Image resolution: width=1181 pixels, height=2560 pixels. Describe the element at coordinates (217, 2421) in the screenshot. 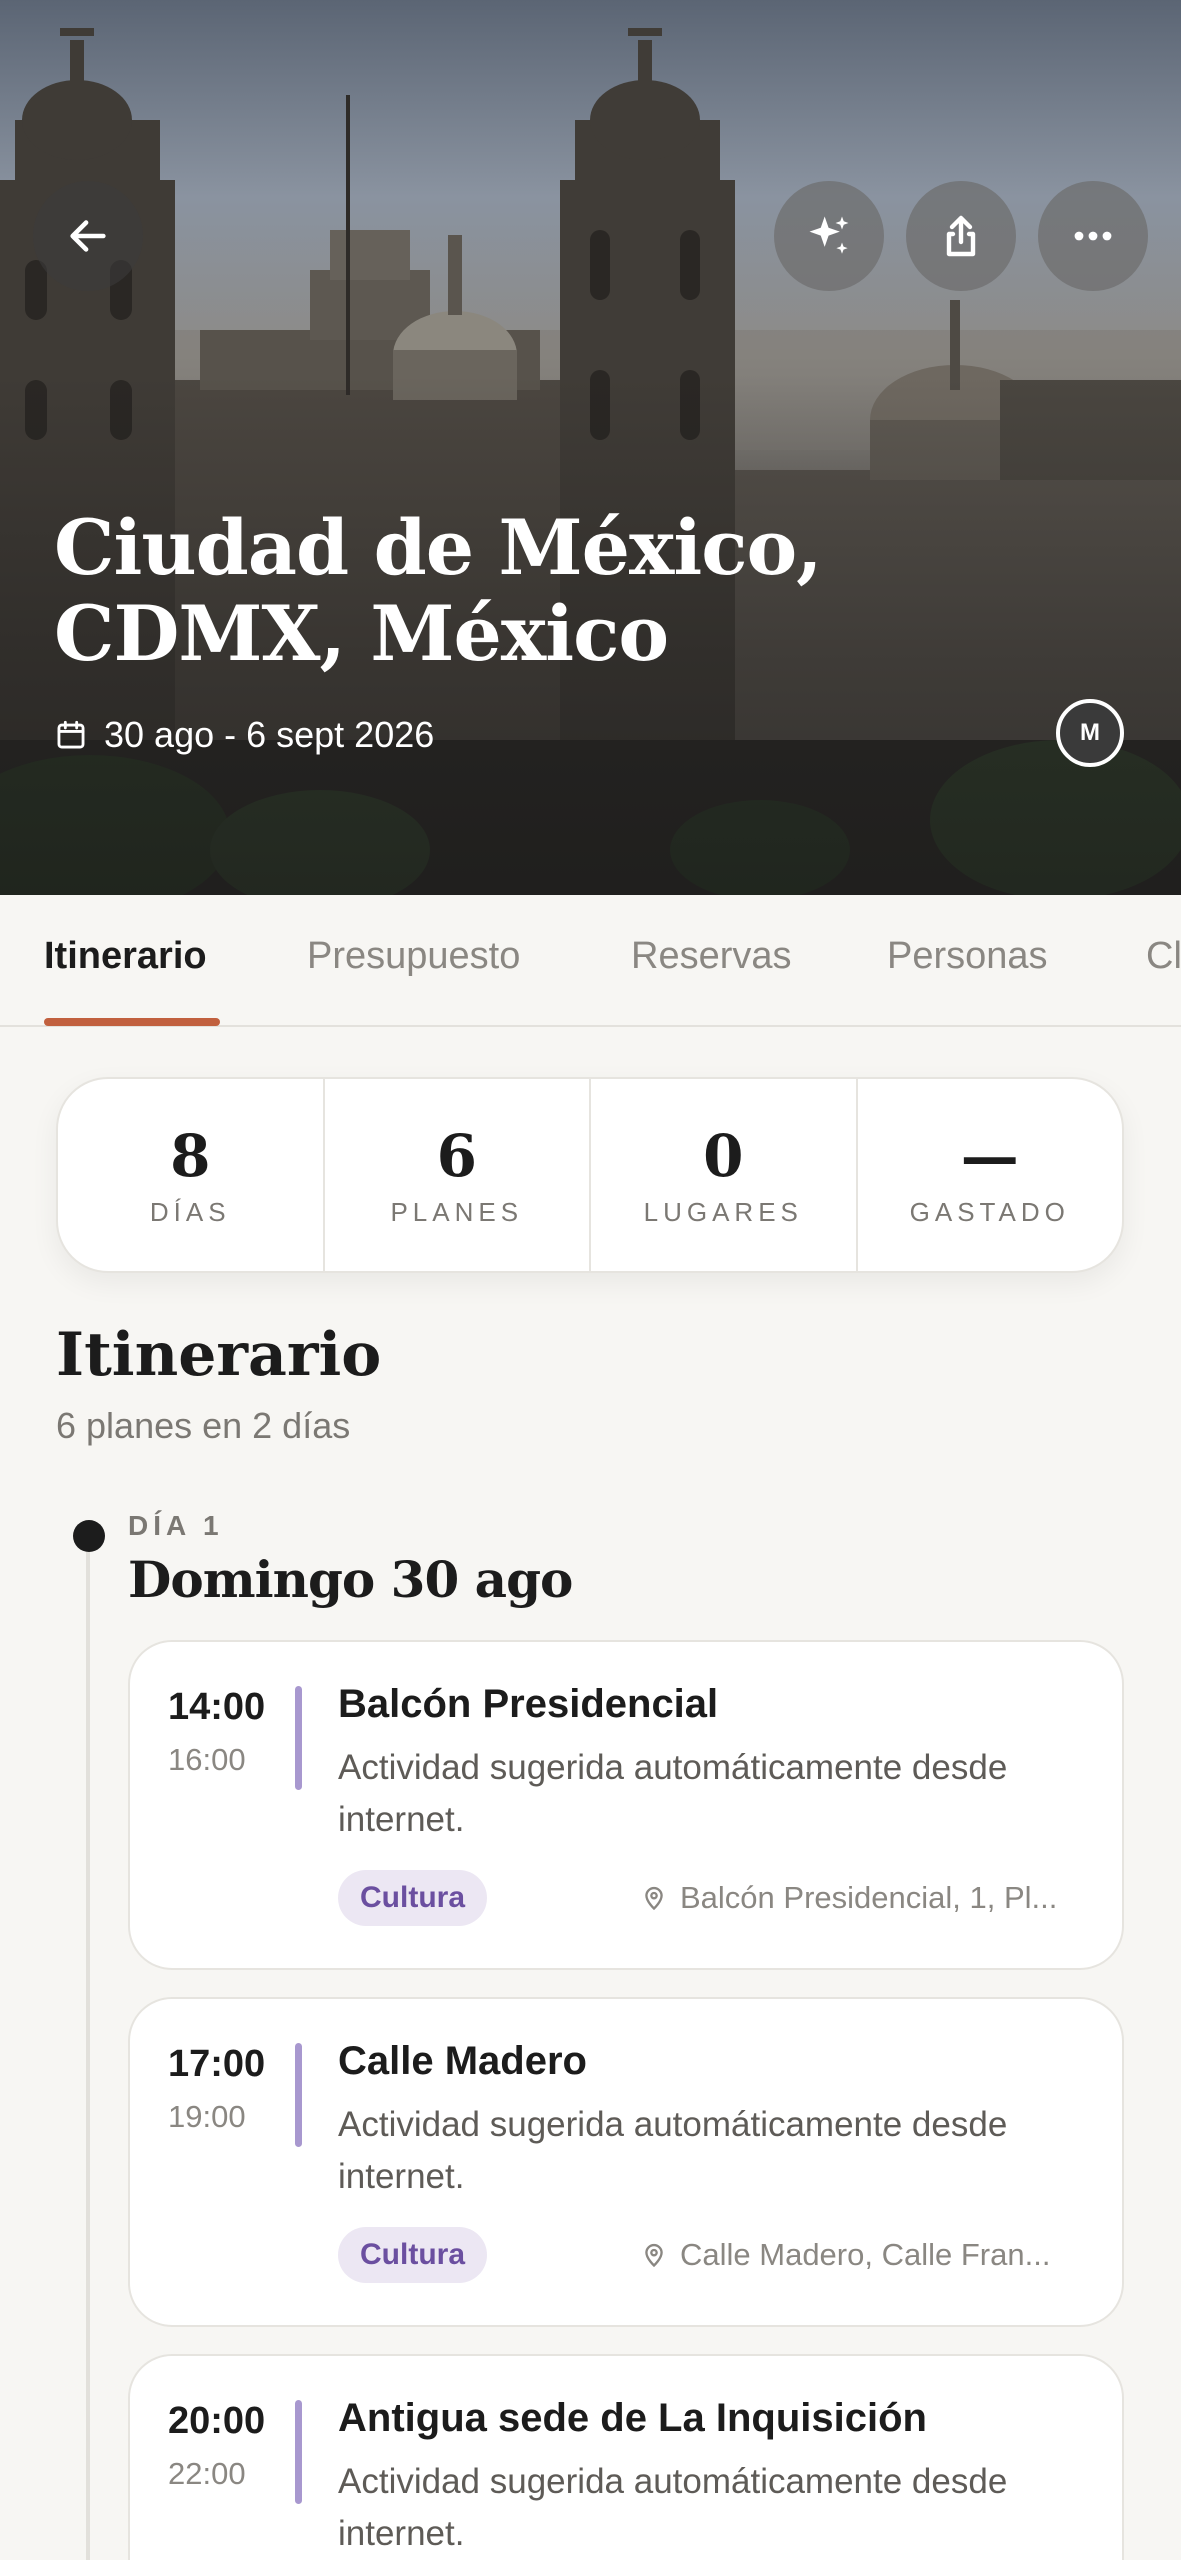

I see `plan-start-time: 20:00` at that location.